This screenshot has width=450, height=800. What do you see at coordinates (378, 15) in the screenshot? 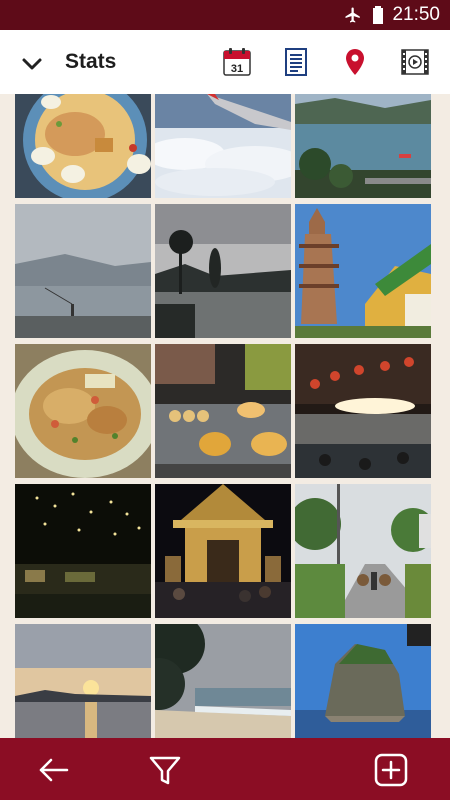
I see `battery-icon` at bounding box center [378, 15].